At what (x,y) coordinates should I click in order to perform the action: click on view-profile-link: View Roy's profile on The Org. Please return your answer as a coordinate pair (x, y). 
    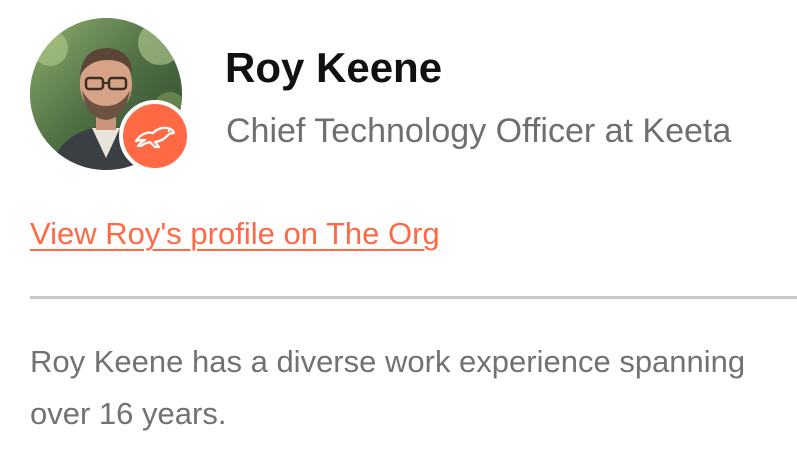
    Looking at the image, I should click on (235, 234).